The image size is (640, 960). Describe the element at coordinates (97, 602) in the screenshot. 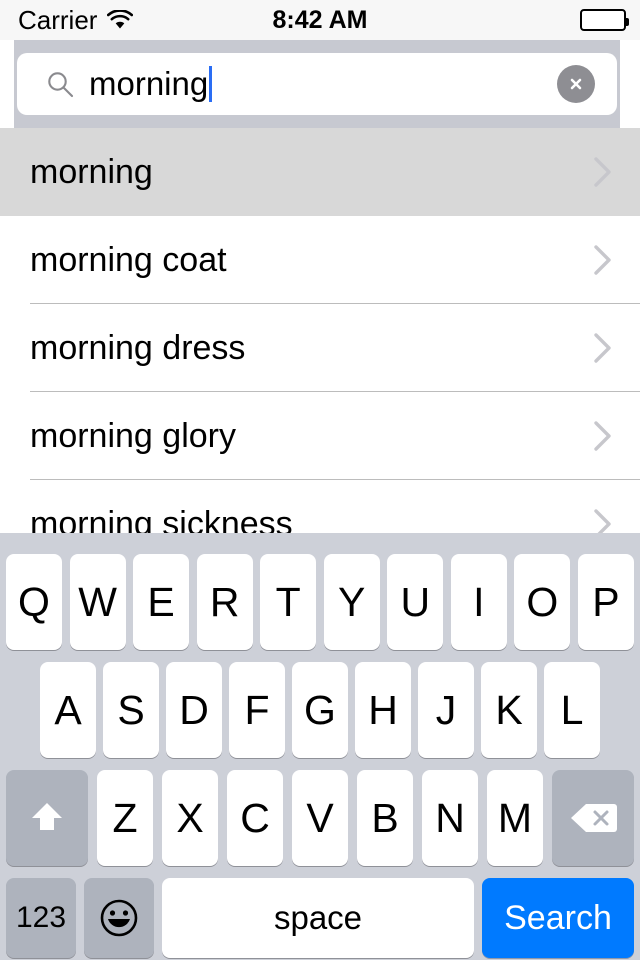

I see `key-w: W` at that location.